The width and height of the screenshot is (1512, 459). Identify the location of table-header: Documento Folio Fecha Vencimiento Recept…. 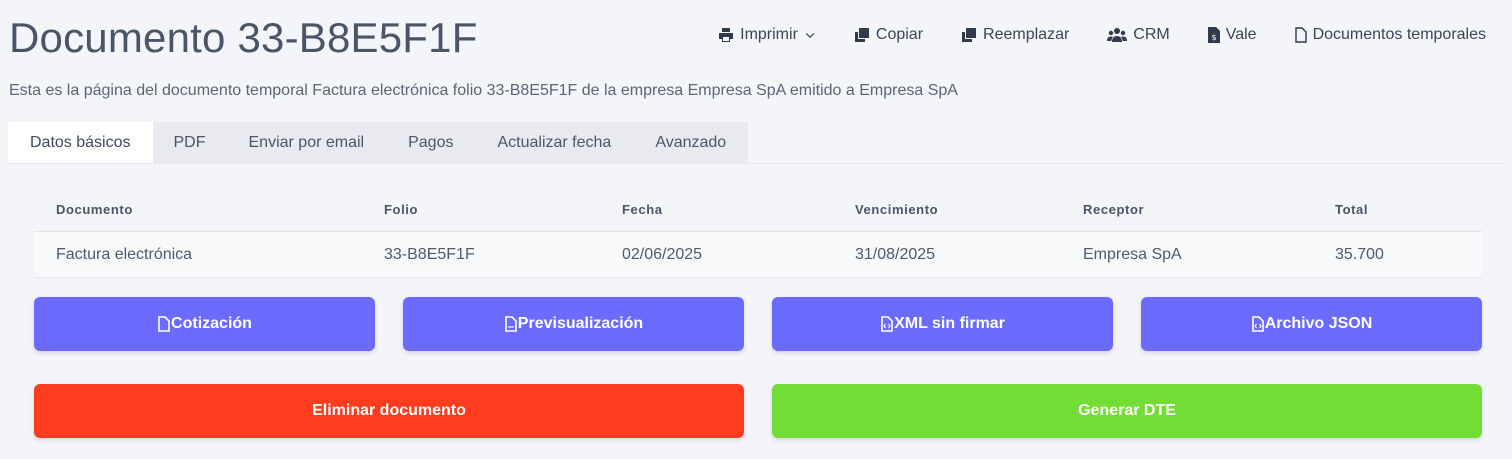
(758, 209).